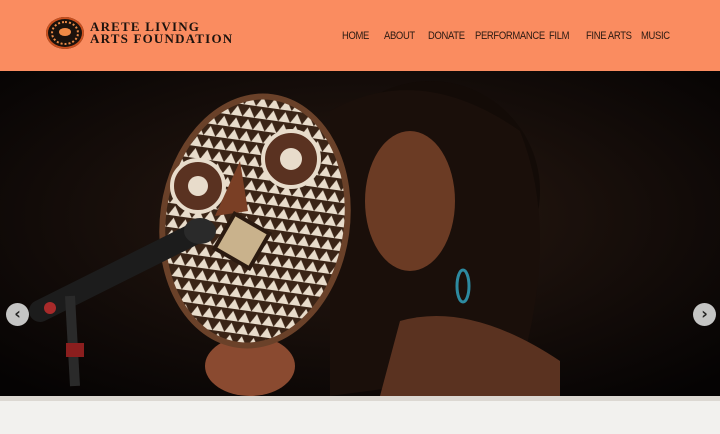  What do you see at coordinates (655, 36) in the screenshot?
I see `nav-music: MUSIC` at bounding box center [655, 36].